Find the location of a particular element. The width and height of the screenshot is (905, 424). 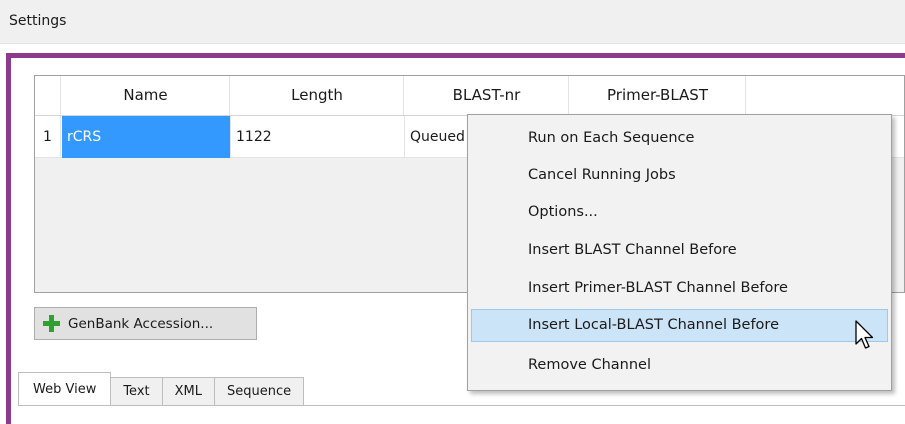

tab-web-view: Web View is located at coordinates (65, 389).